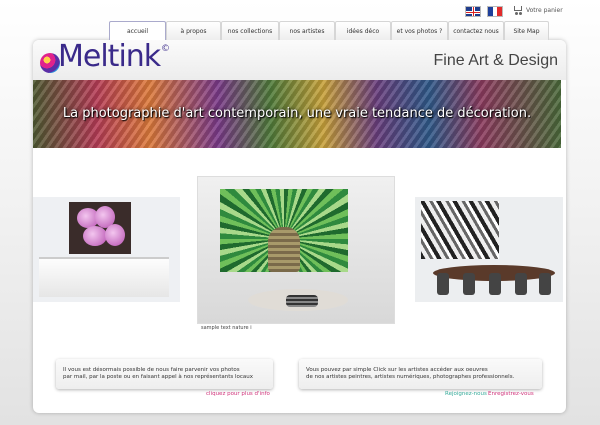  Describe the element at coordinates (460, 230) in the screenshot. I see `leaves-artwork` at that location.